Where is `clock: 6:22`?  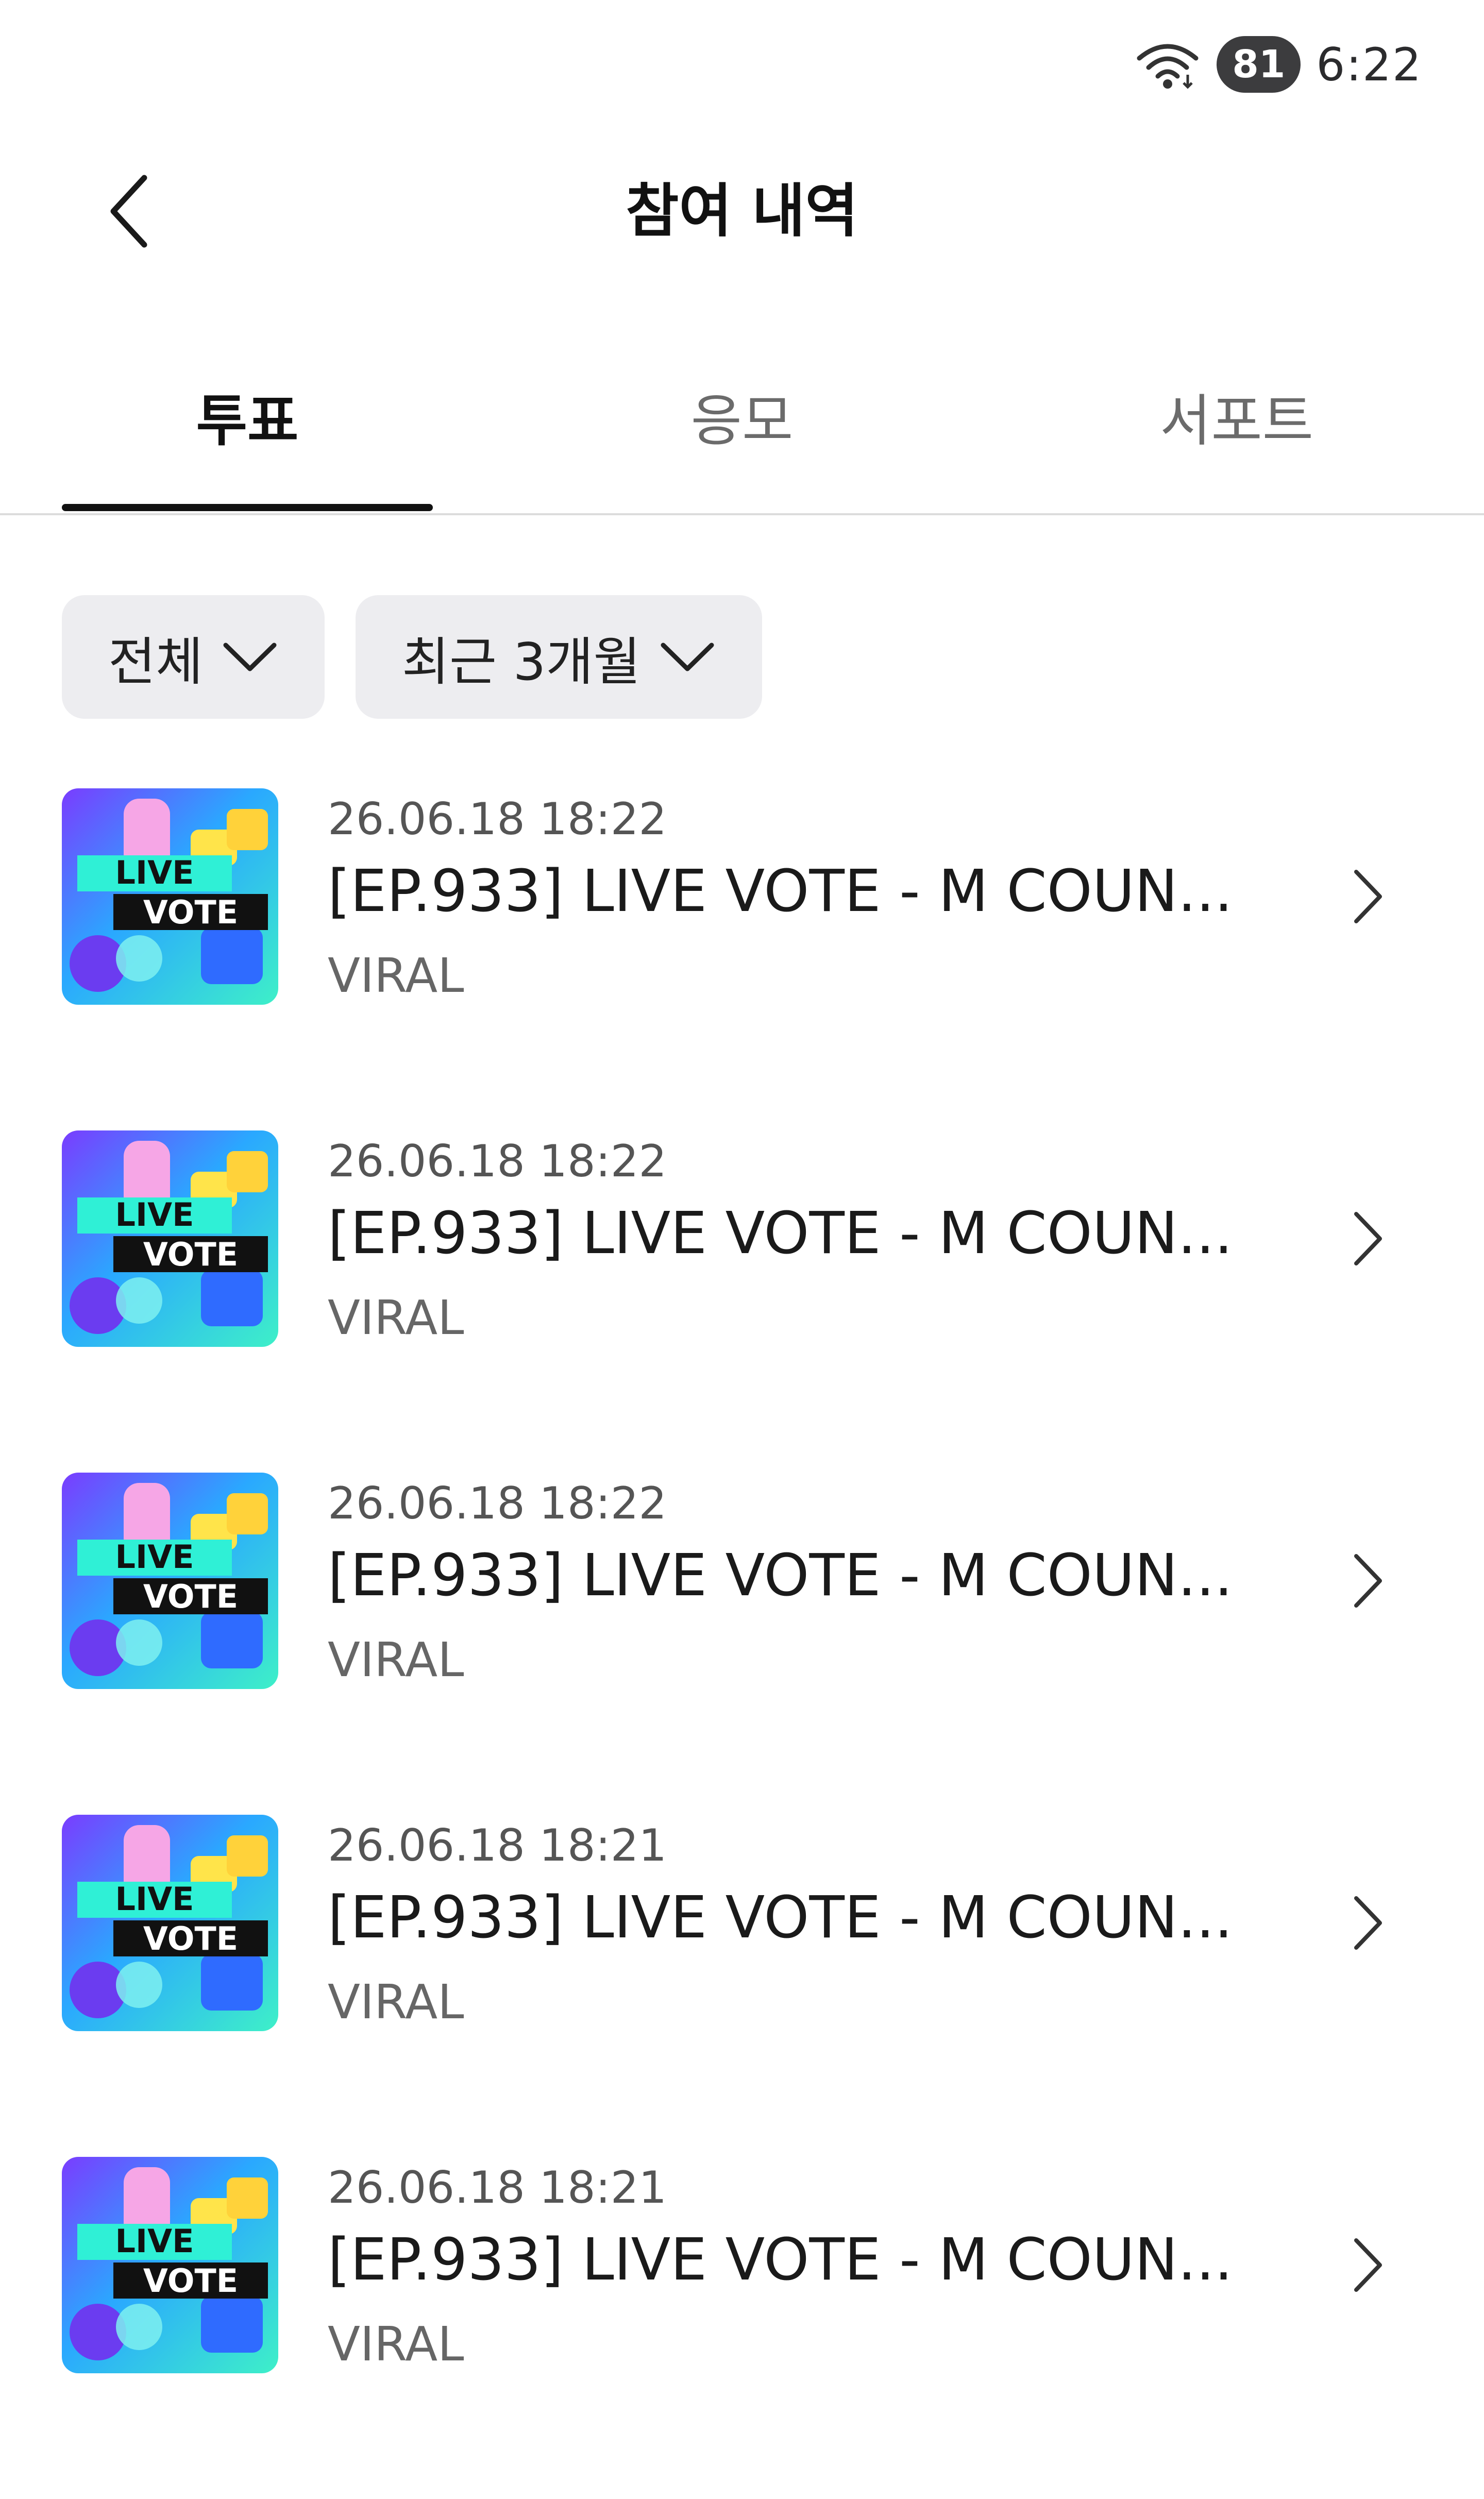 clock: 6:22 is located at coordinates (1369, 64).